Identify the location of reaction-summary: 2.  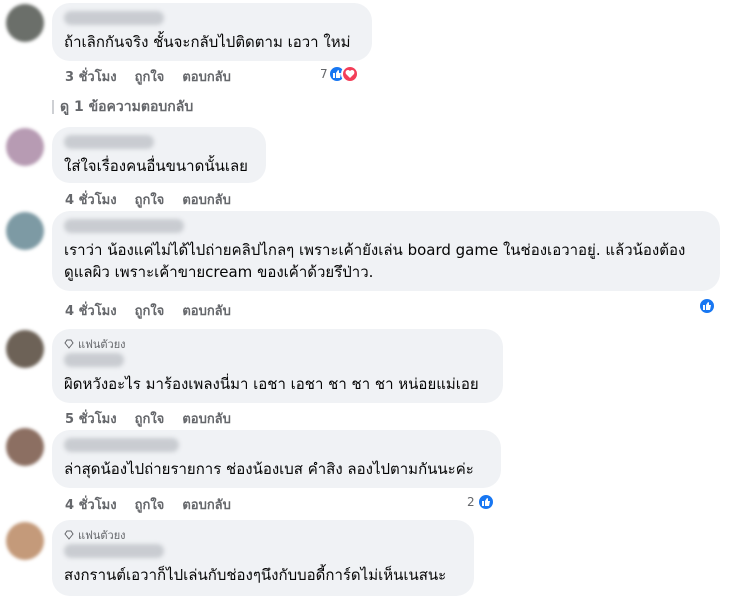
(481, 502).